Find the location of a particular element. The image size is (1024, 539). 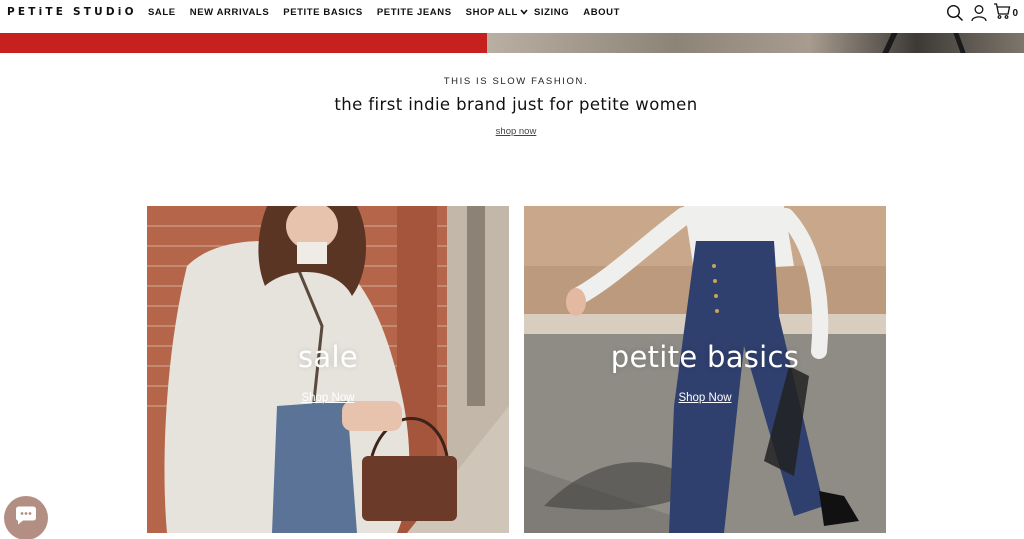

nav-item-petite-jeans: PETITE JEANS is located at coordinates (414, 12).